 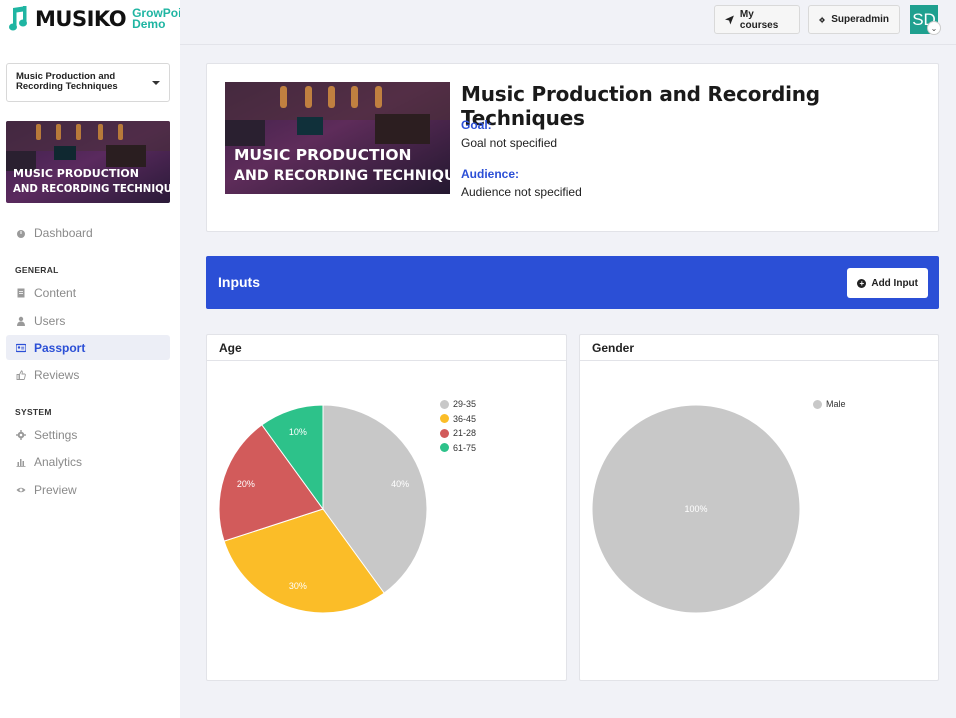 What do you see at coordinates (568, 22) in the screenshot?
I see `topbar: My courses Superadmin SD ⌄` at bounding box center [568, 22].